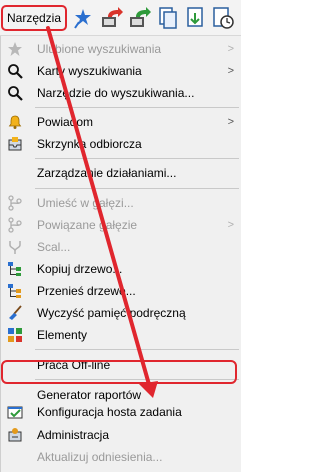 This screenshot has height=472, width=320. Describe the element at coordinates (15, 247) in the screenshot. I see `merge-icon` at that location.